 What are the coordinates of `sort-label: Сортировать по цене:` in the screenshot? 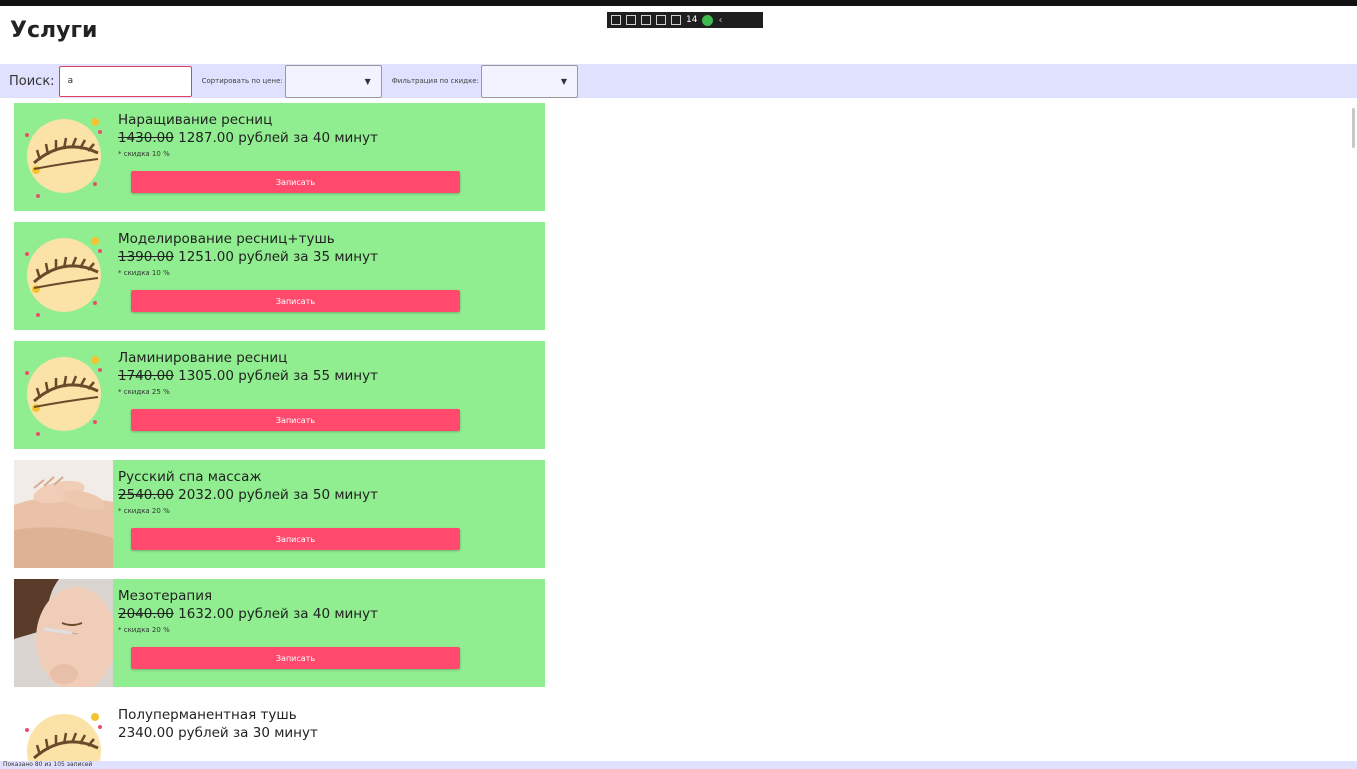 It's located at (242, 81).